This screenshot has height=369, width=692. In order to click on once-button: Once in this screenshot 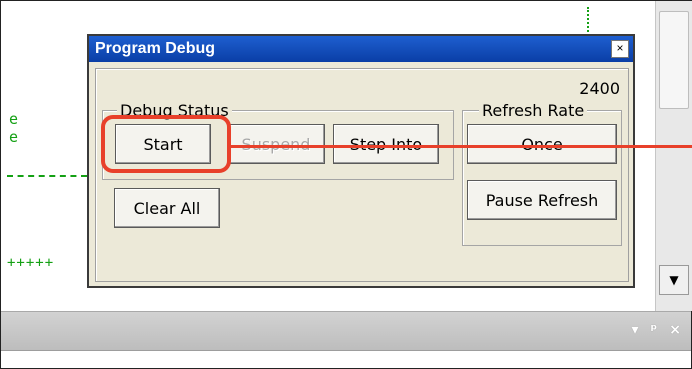, I will do `click(542, 144)`.